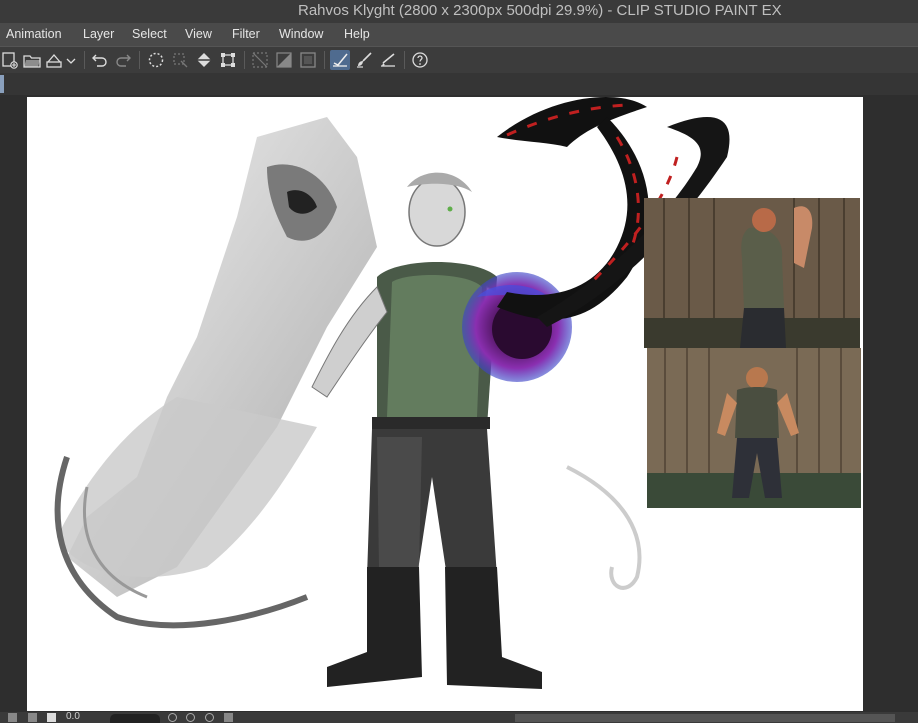 The height and width of the screenshot is (723, 918). Describe the element at coordinates (459, 59) in the screenshot. I see `command-bar` at that location.